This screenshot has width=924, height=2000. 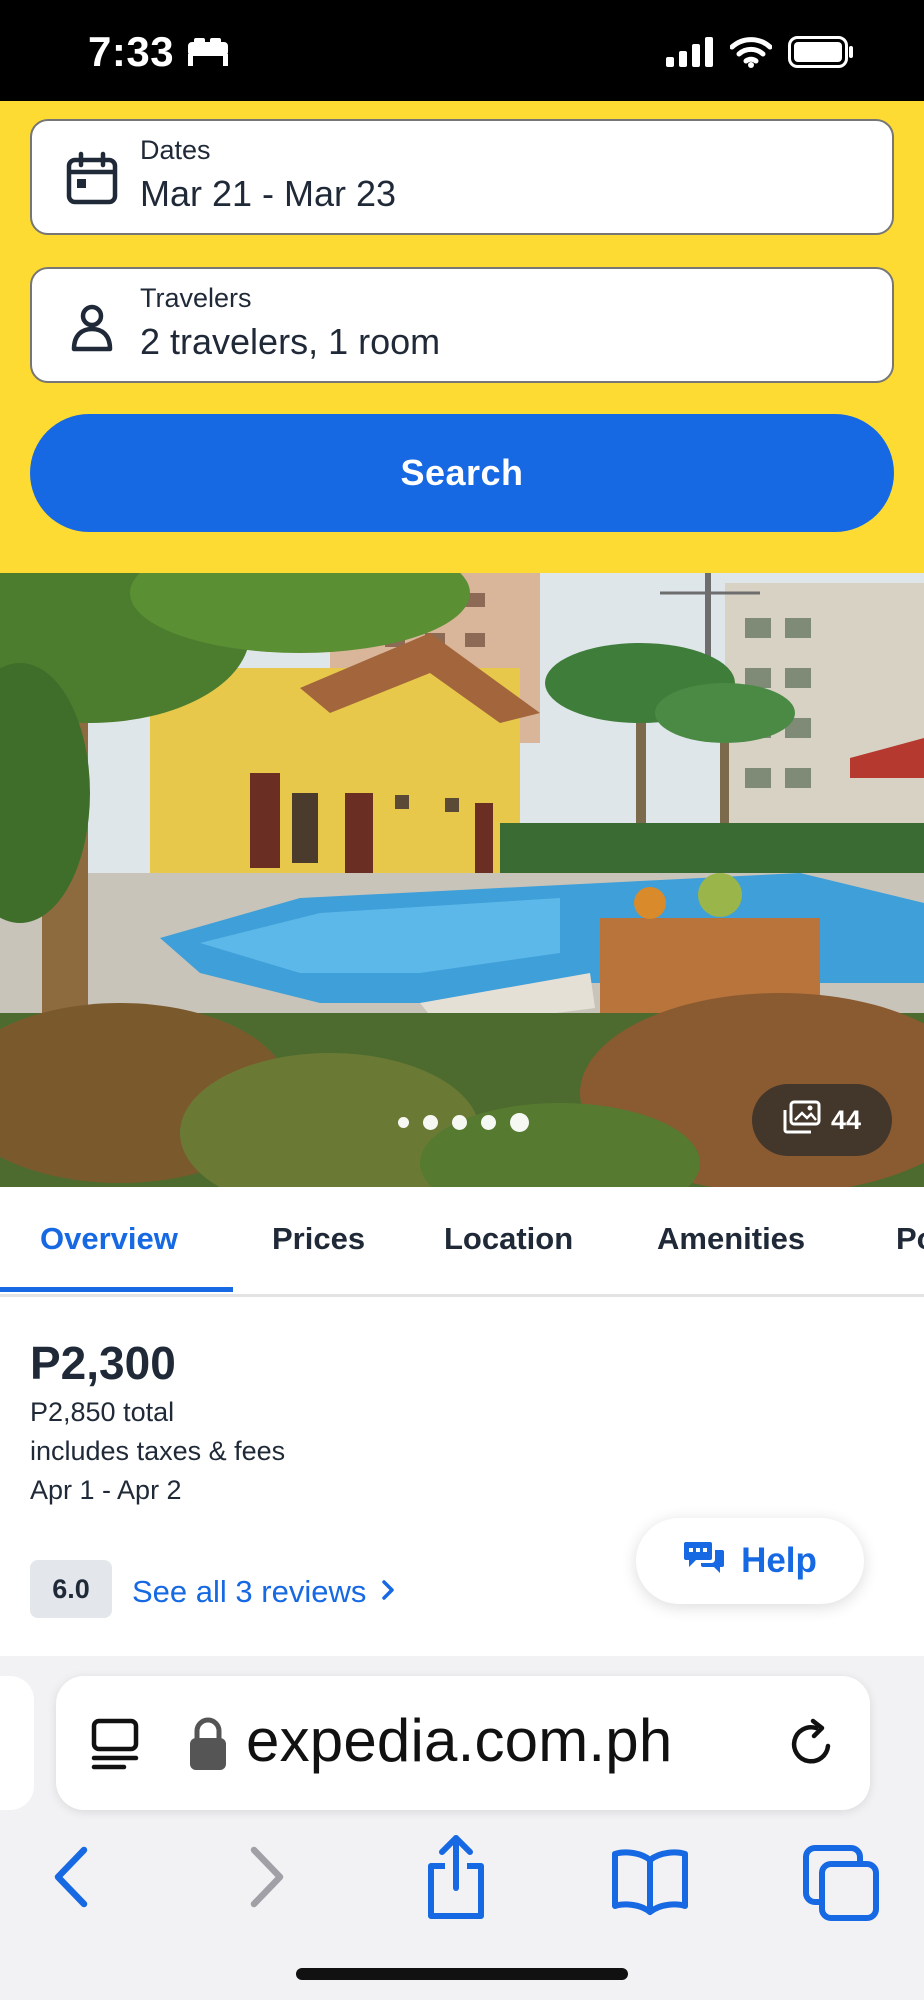 What do you see at coordinates (290, 341) in the screenshot?
I see `travelers-value: 2 travelers, 1 room` at bounding box center [290, 341].